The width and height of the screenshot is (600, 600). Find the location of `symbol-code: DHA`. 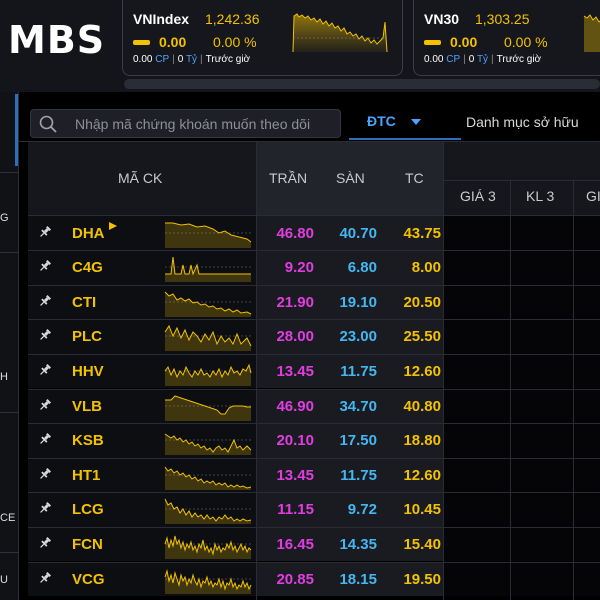

symbol-code: DHA is located at coordinates (88, 233).